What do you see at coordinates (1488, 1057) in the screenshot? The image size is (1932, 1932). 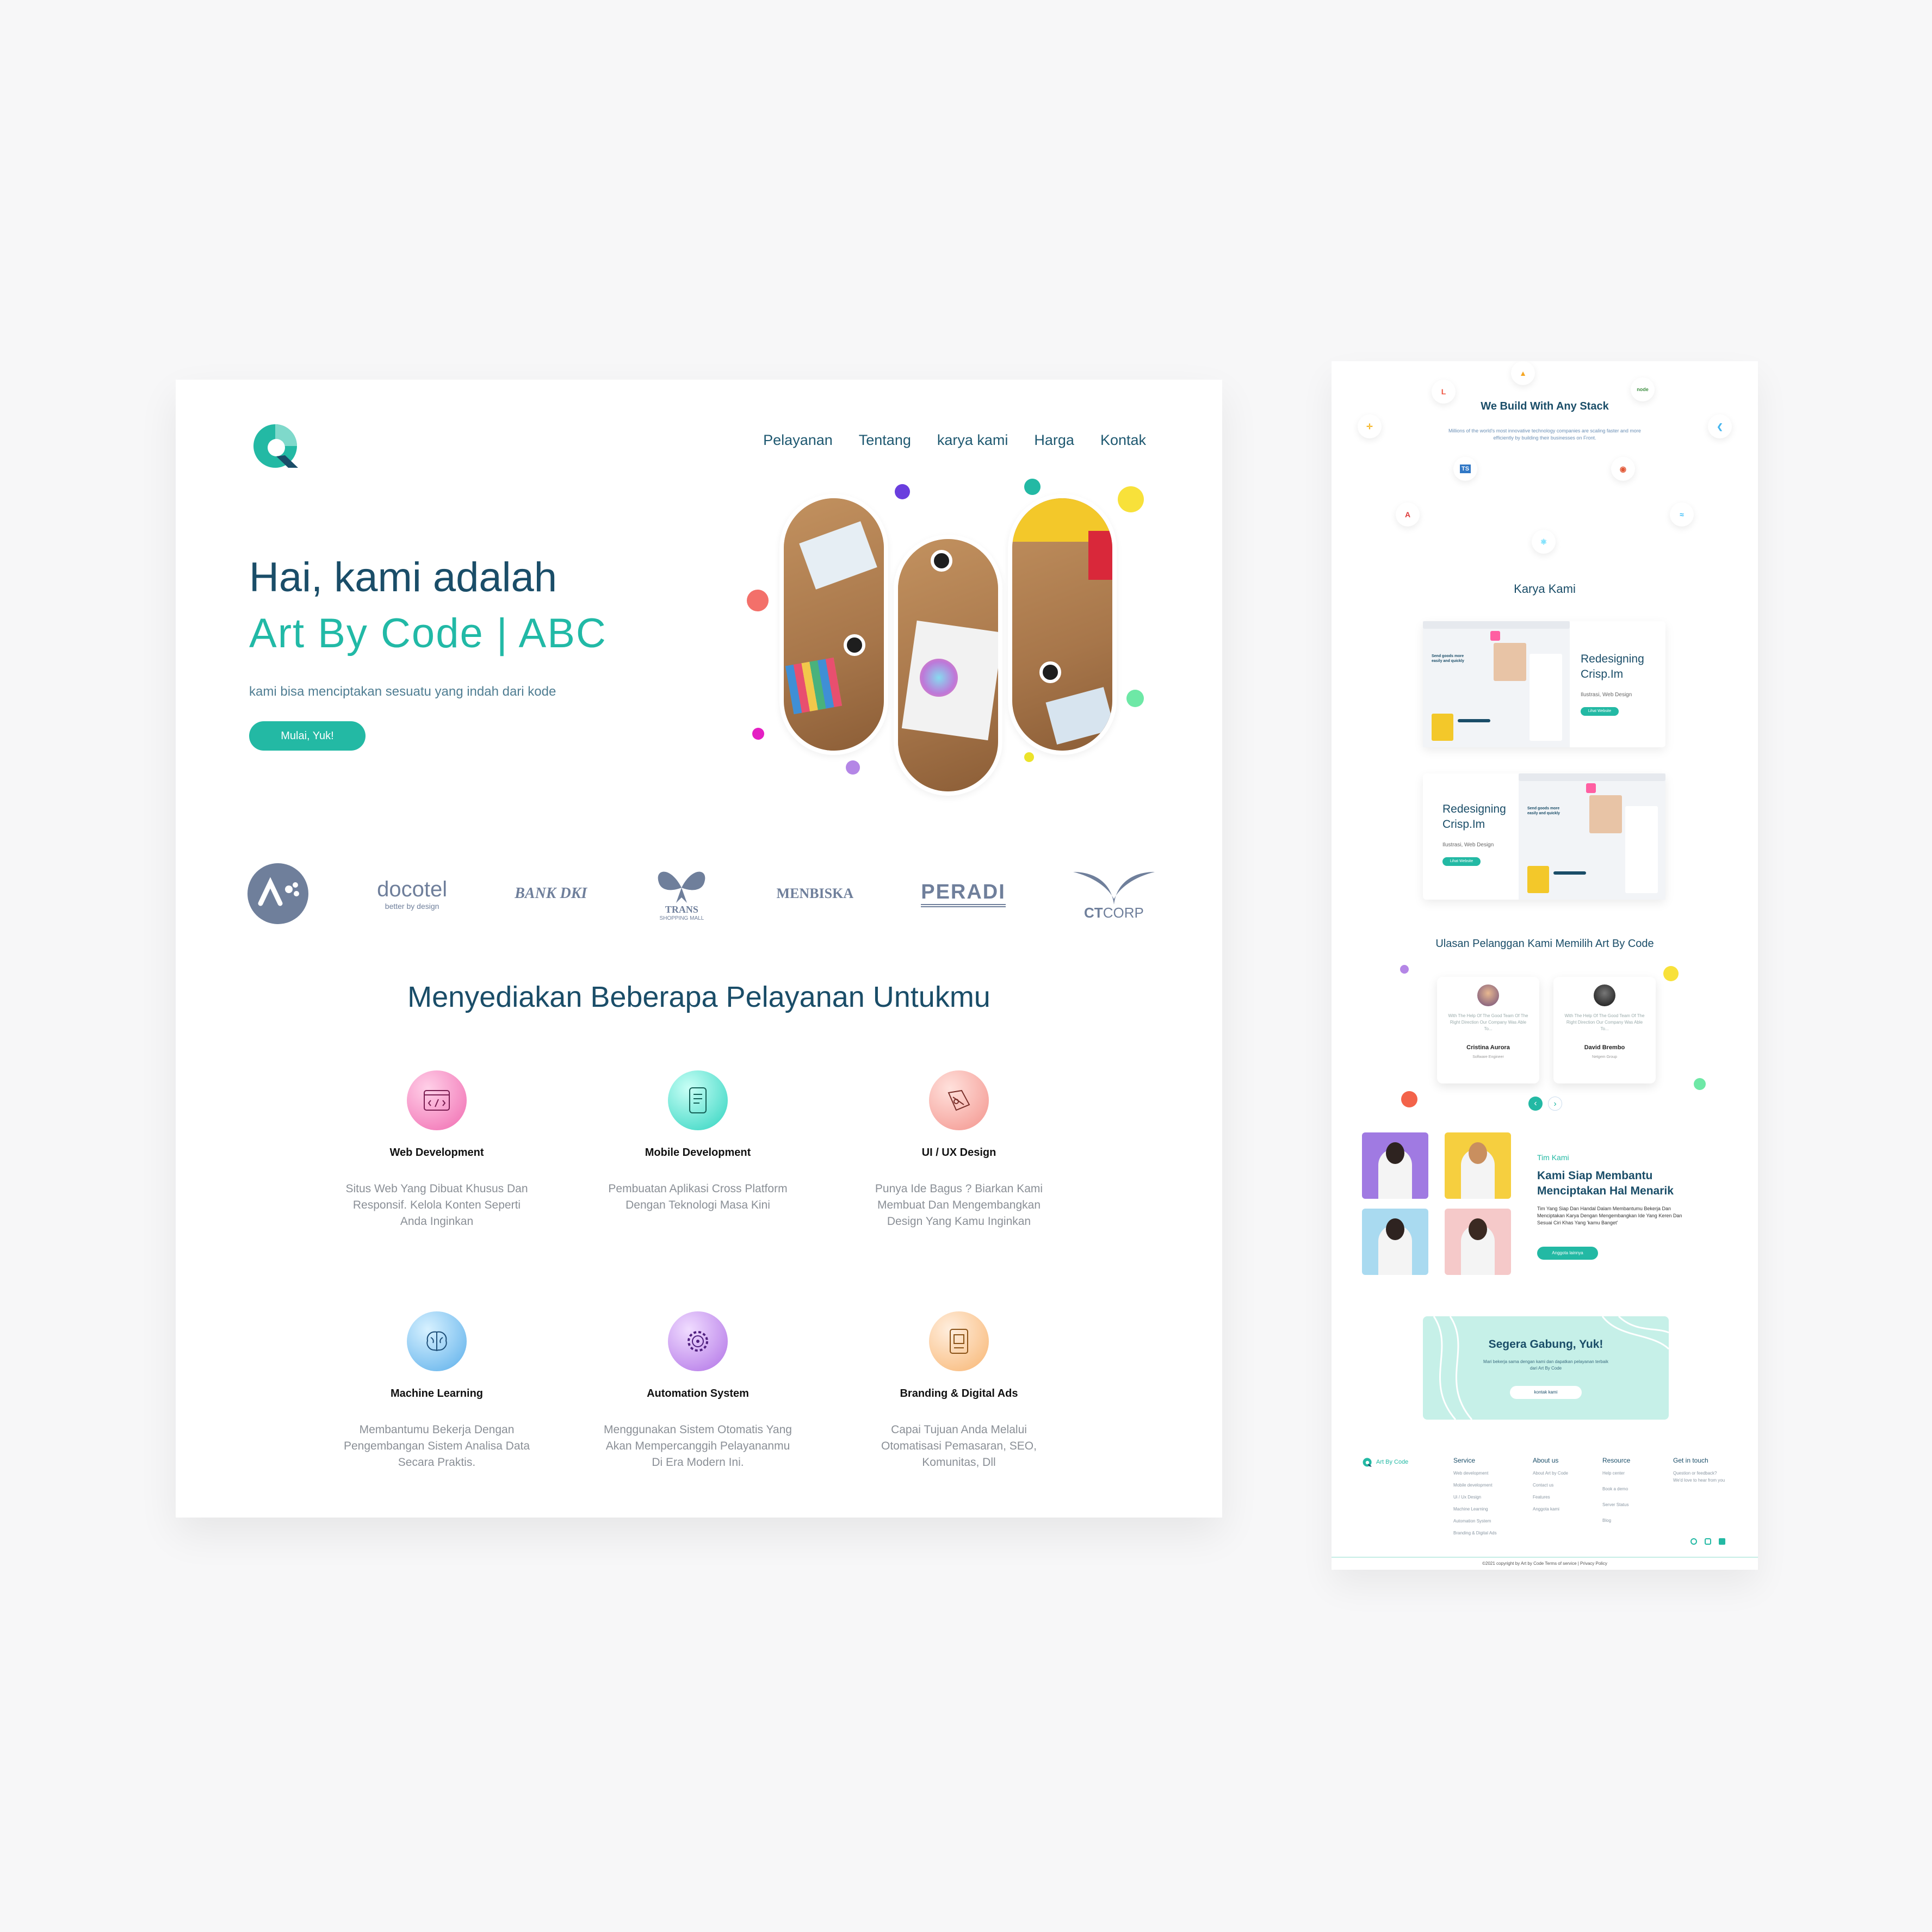 I see `reviewer-role: Software Engineer` at bounding box center [1488, 1057].